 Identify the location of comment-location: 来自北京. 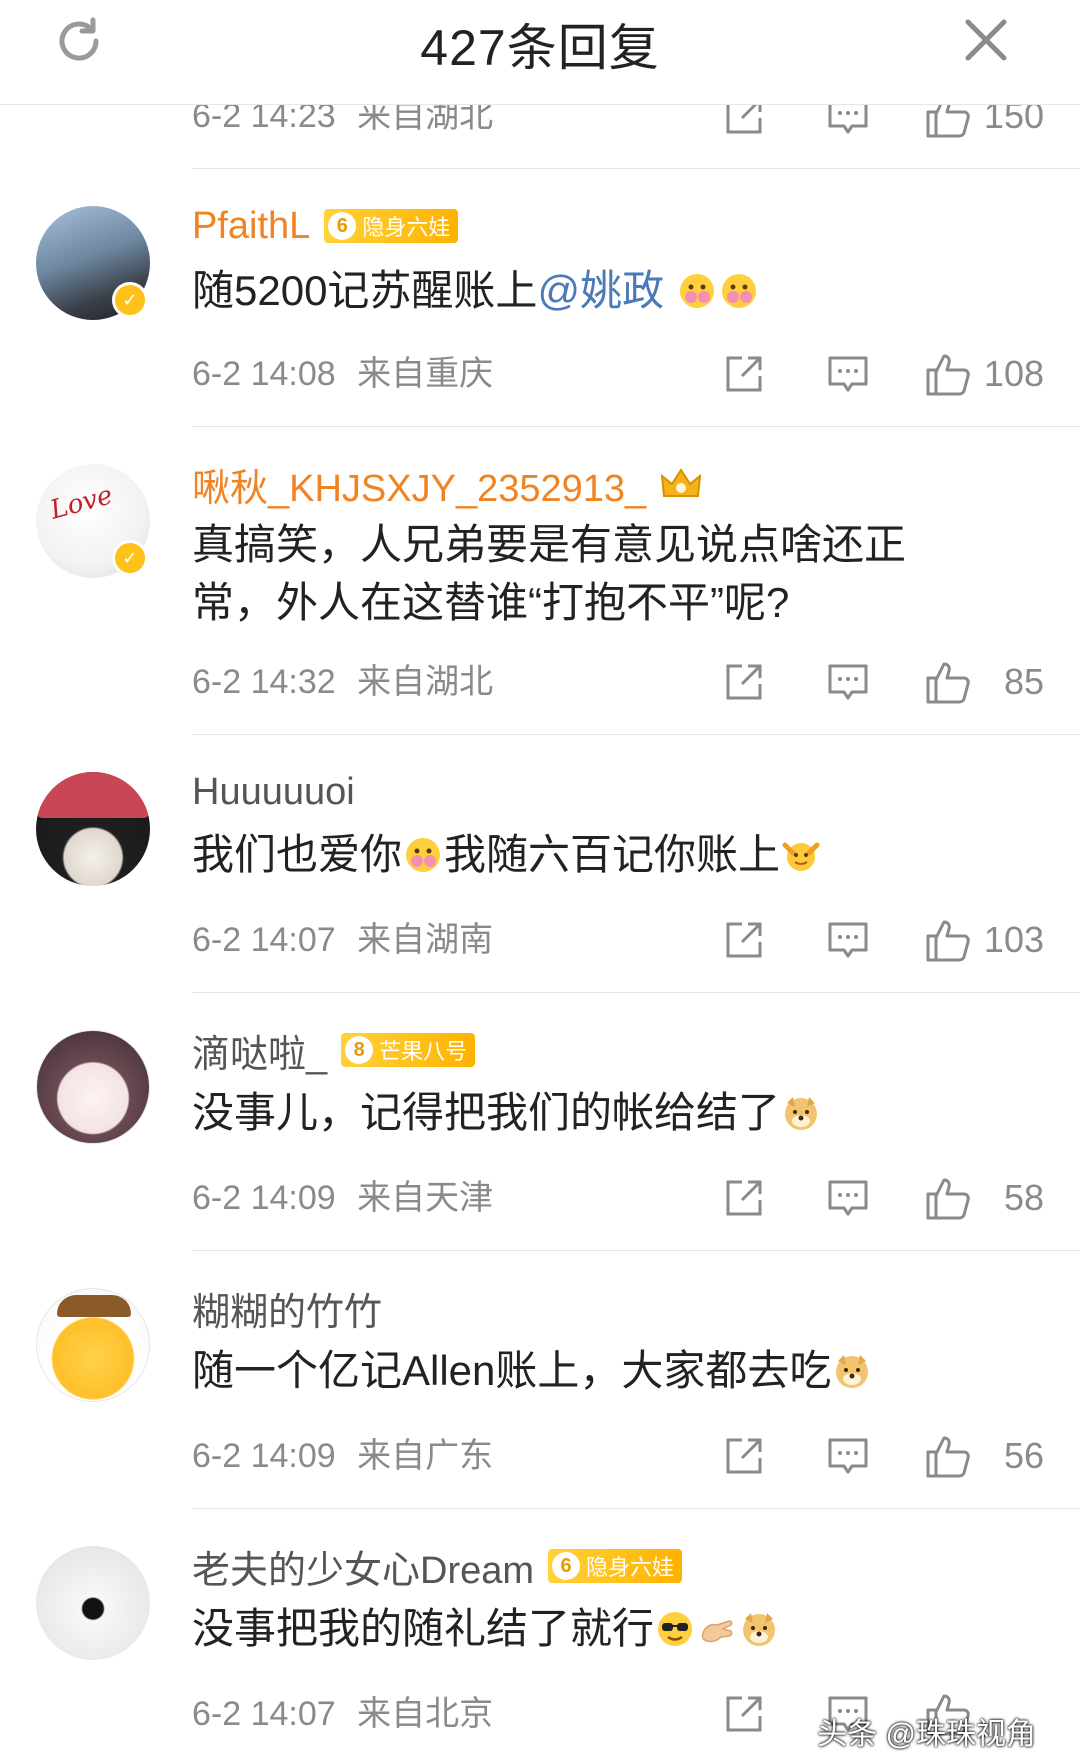
(425, 1714).